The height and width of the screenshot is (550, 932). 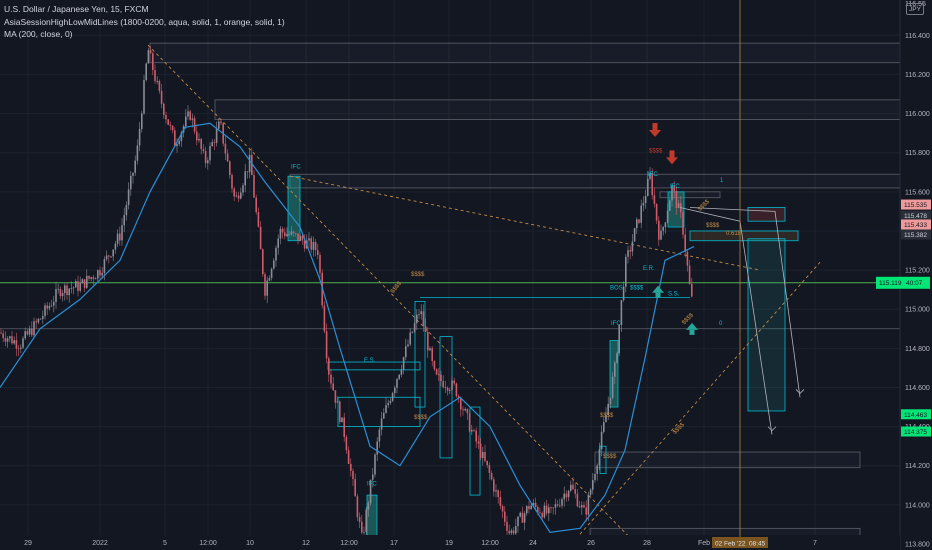 I want to click on indicator-ma: MA (200, close, 0), so click(x=144, y=34).